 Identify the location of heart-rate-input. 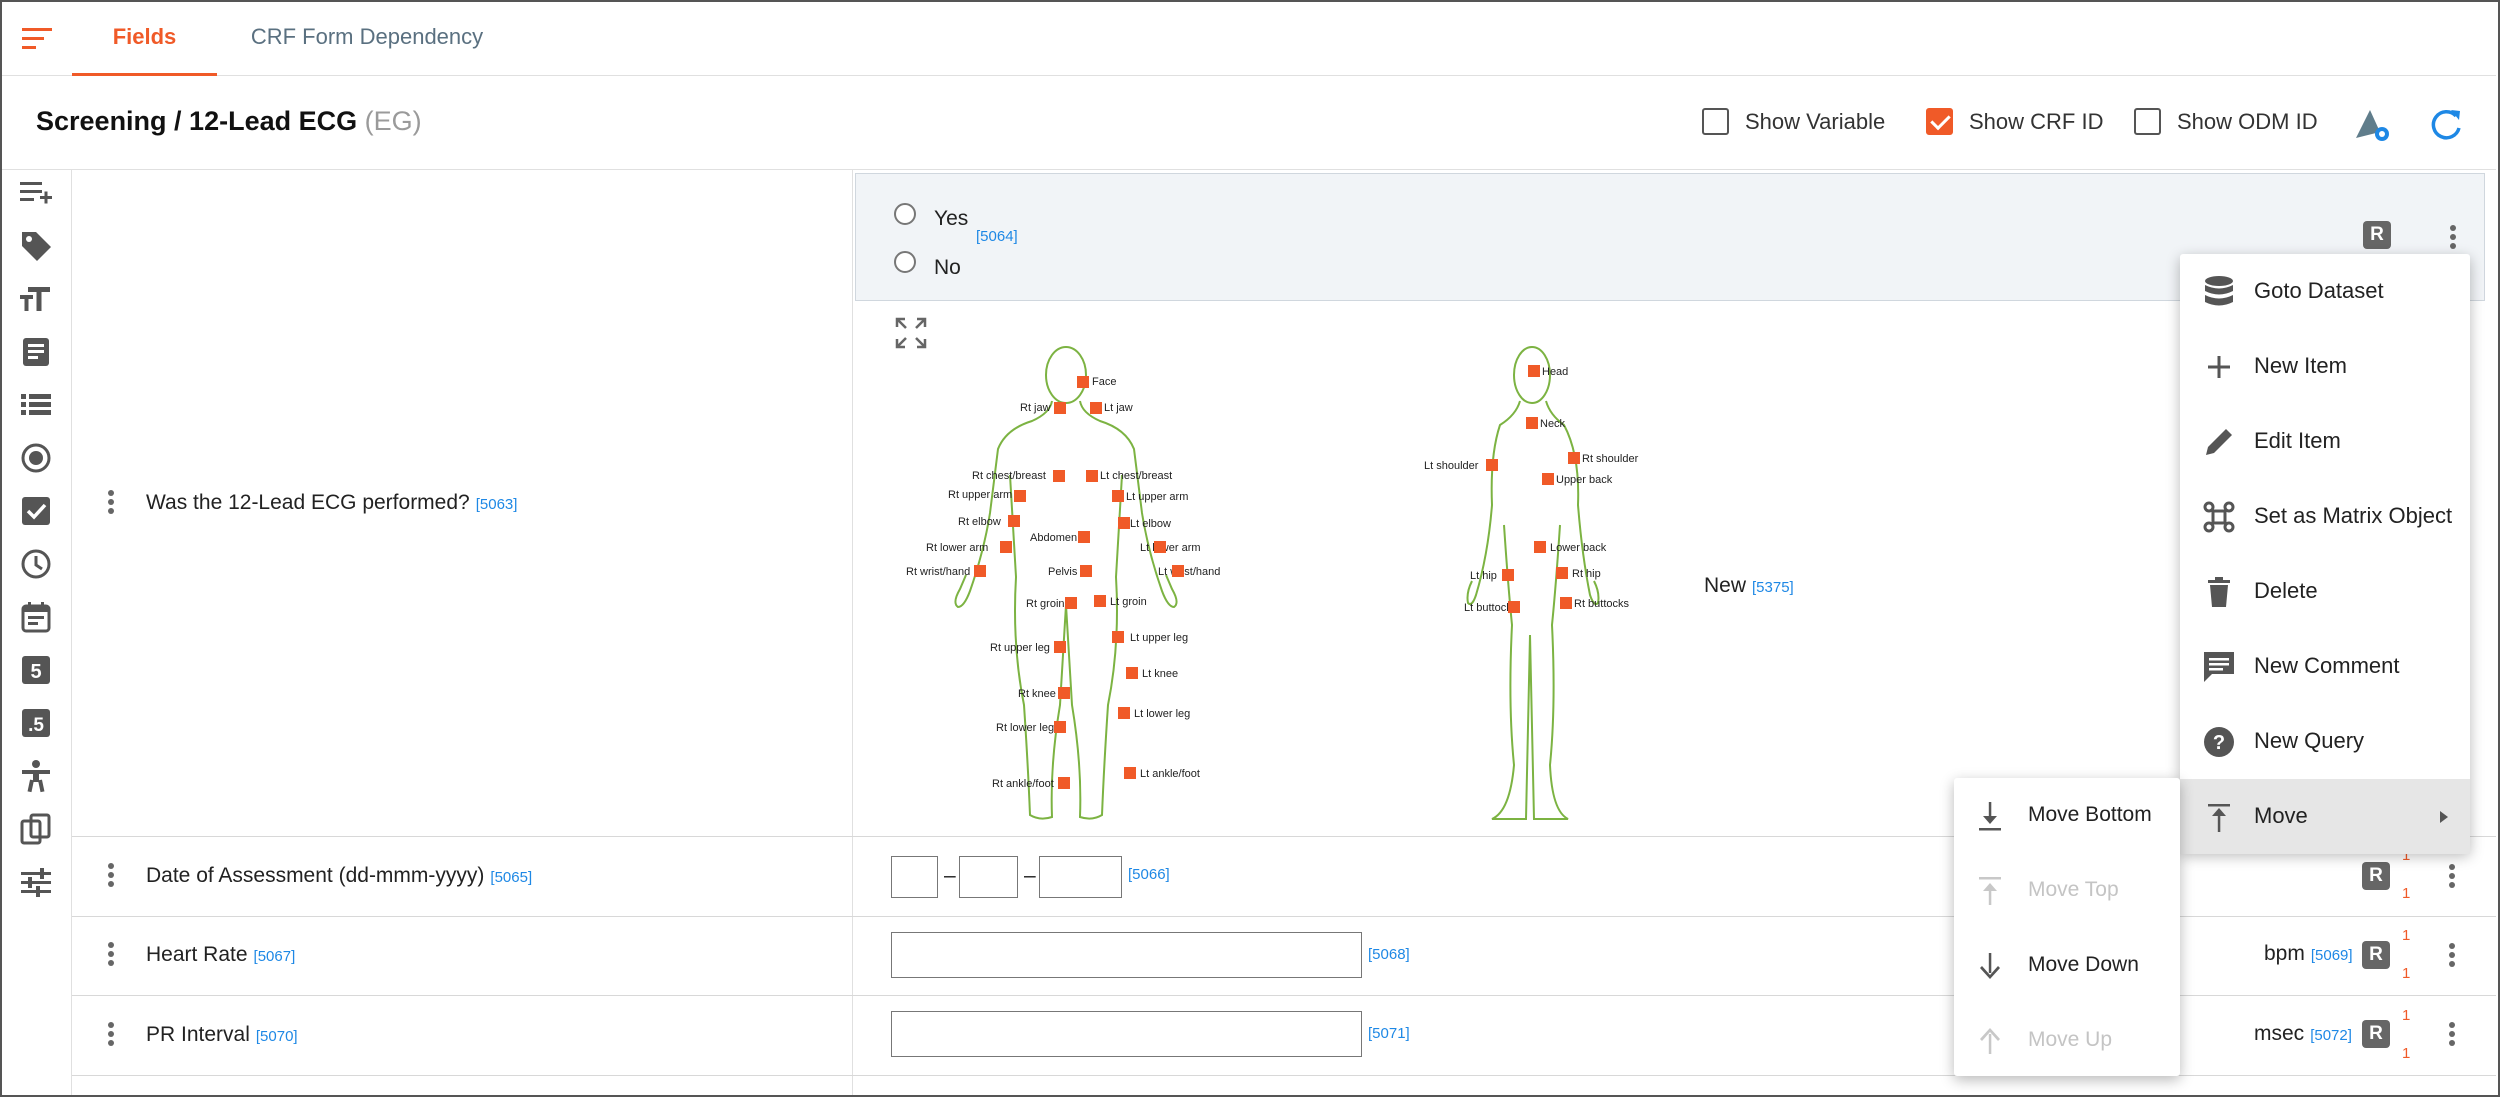
(1126, 955).